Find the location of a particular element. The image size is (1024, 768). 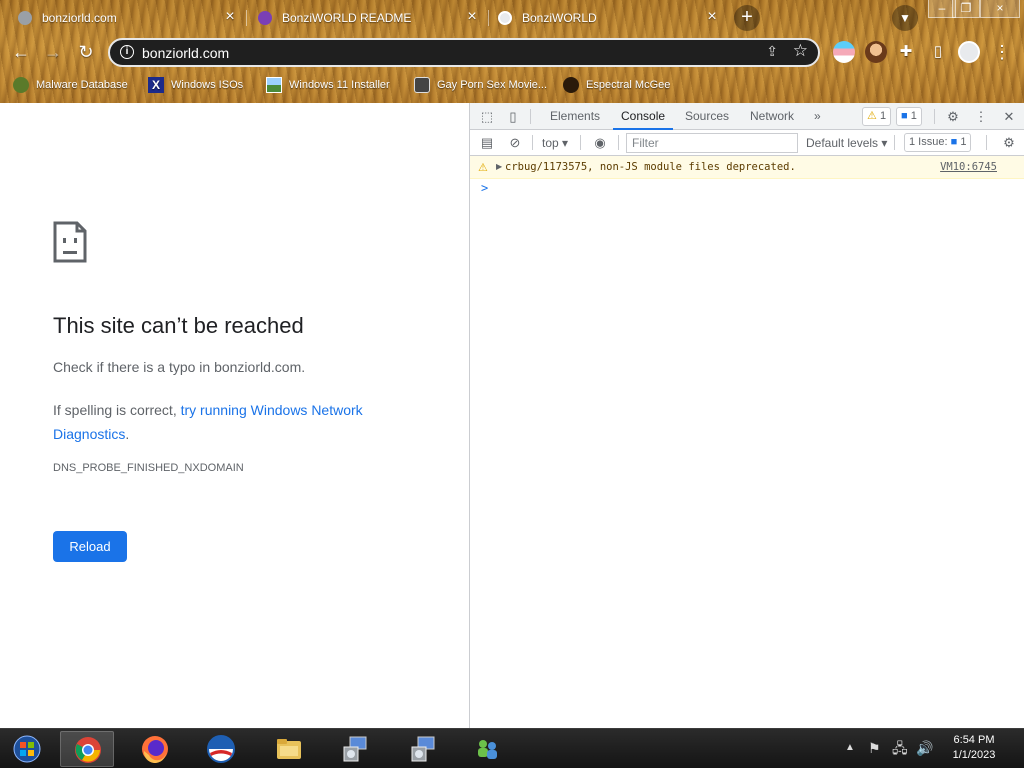

warnings-badge: ⚠ 1 is located at coordinates (877, 116).